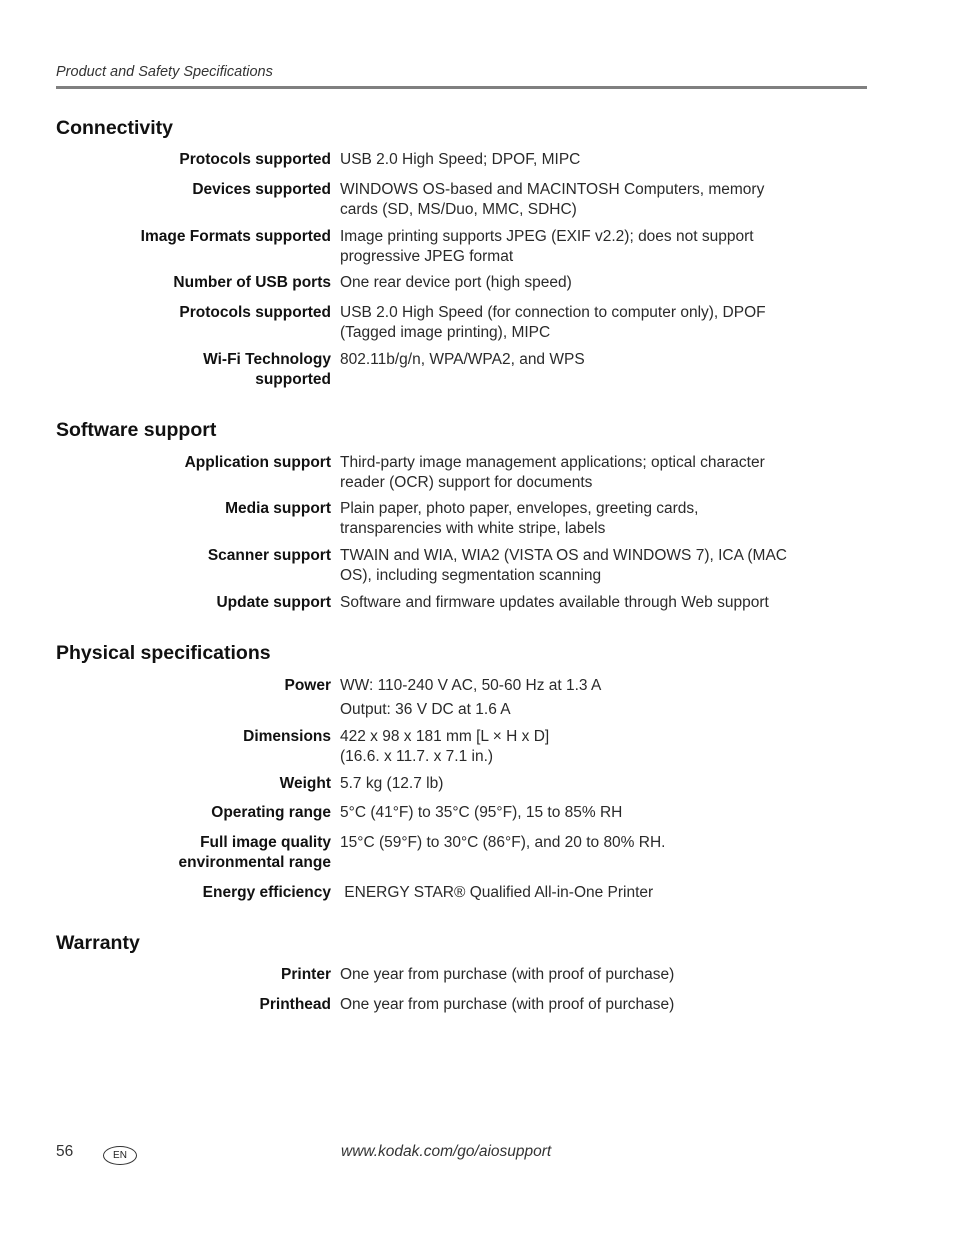  What do you see at coordinates (307, 685) in the screenshot?
I see `spec-label: Power` at bounding box center [307, 685].